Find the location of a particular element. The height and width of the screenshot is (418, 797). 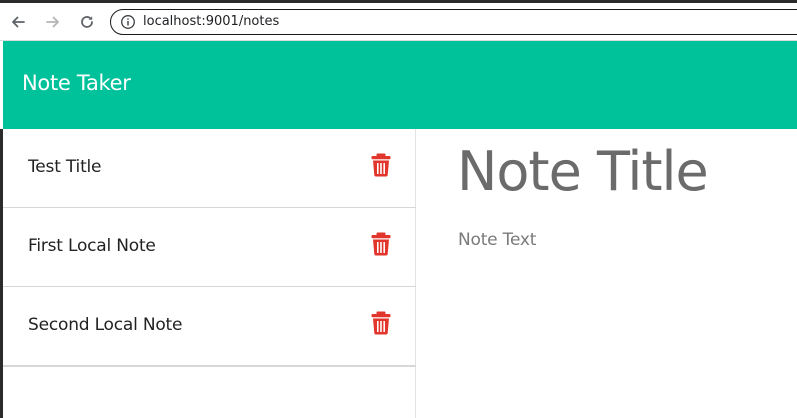

reload-icon is located at coordinates (87, 22).